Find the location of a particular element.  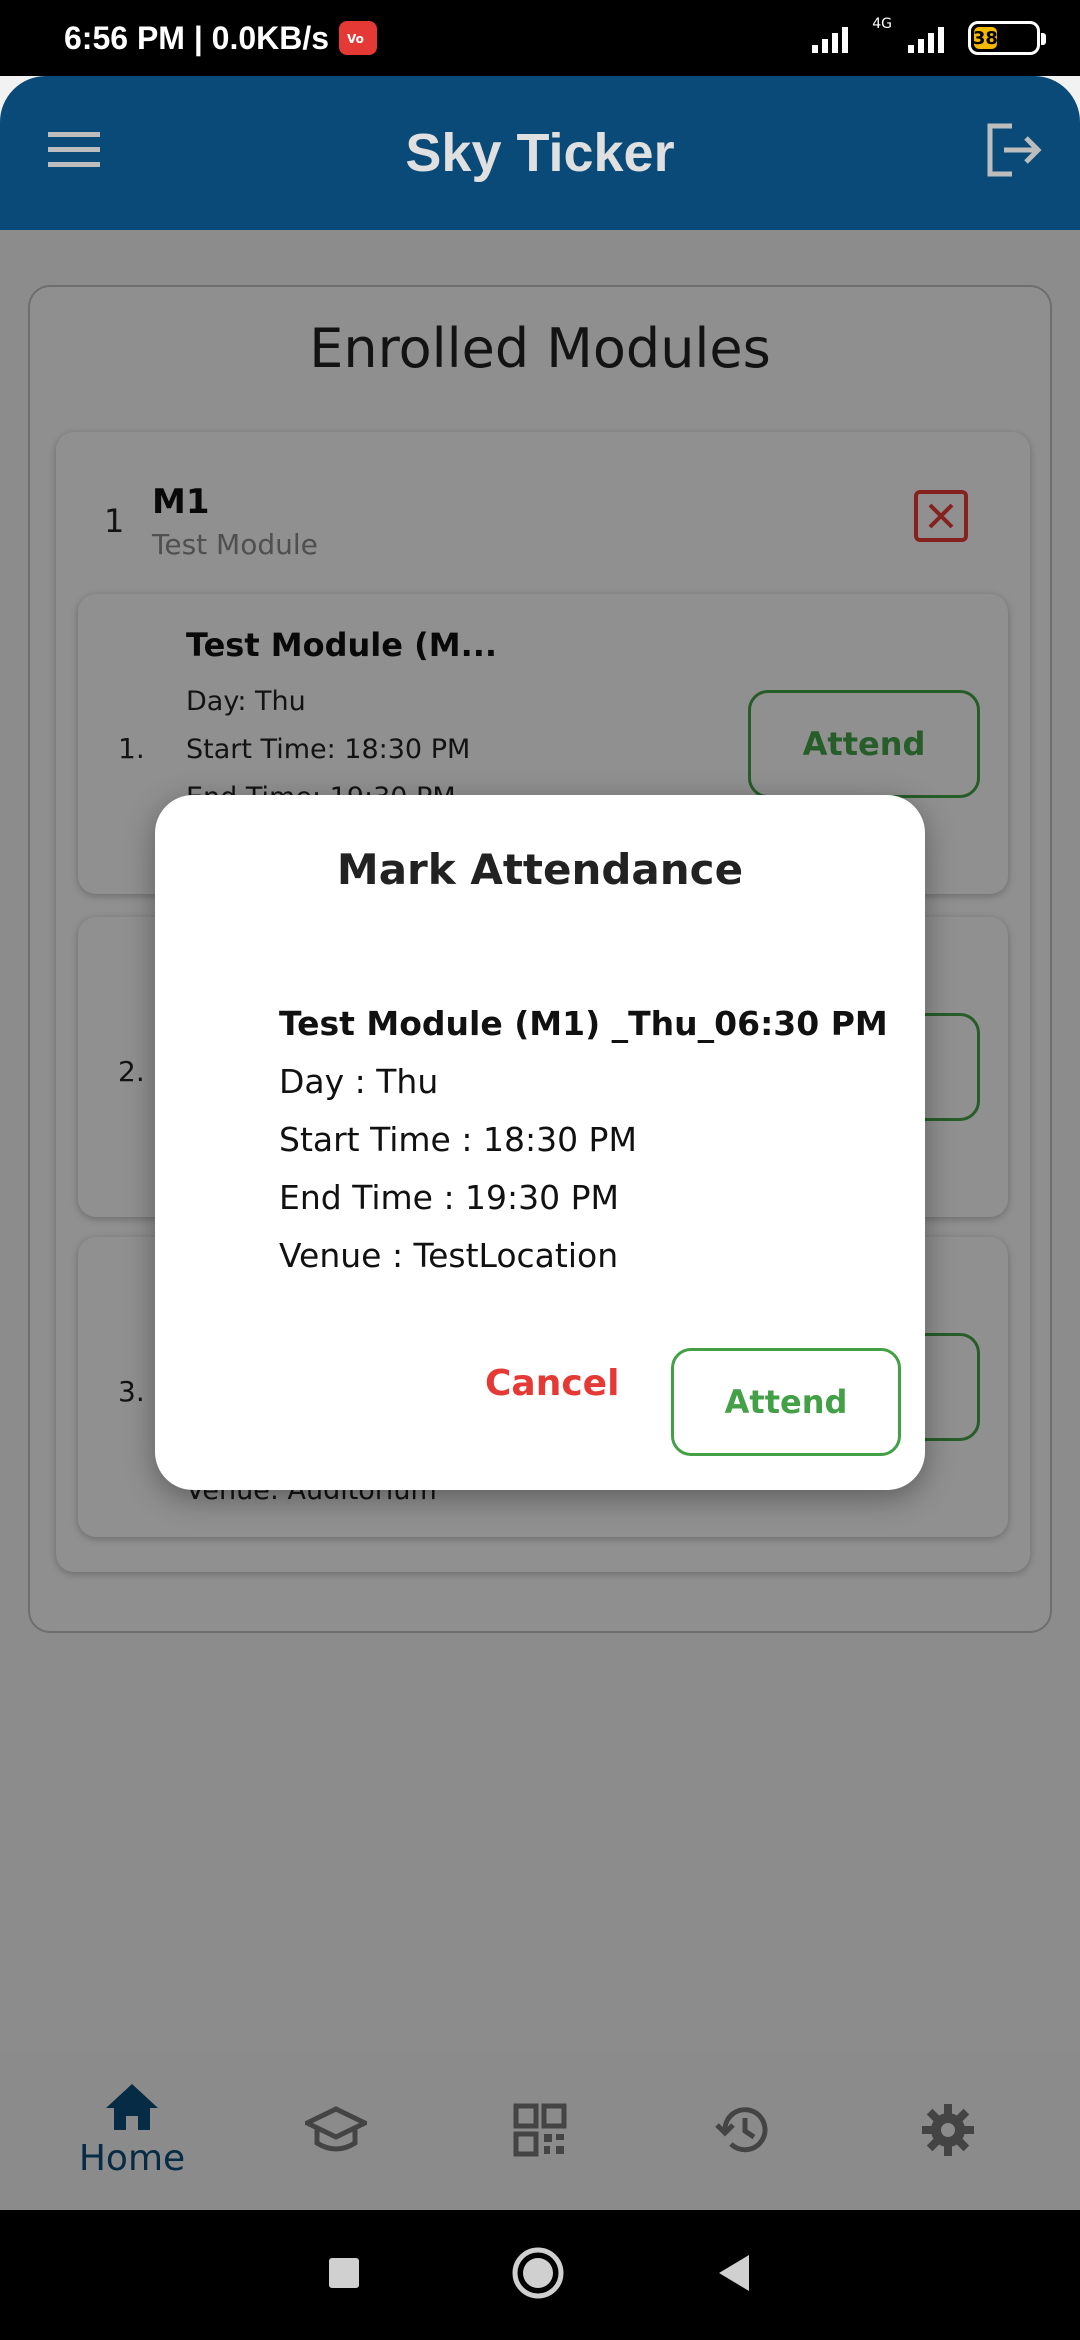

battery-icon: 38 is located at coordinates (1007, 38).